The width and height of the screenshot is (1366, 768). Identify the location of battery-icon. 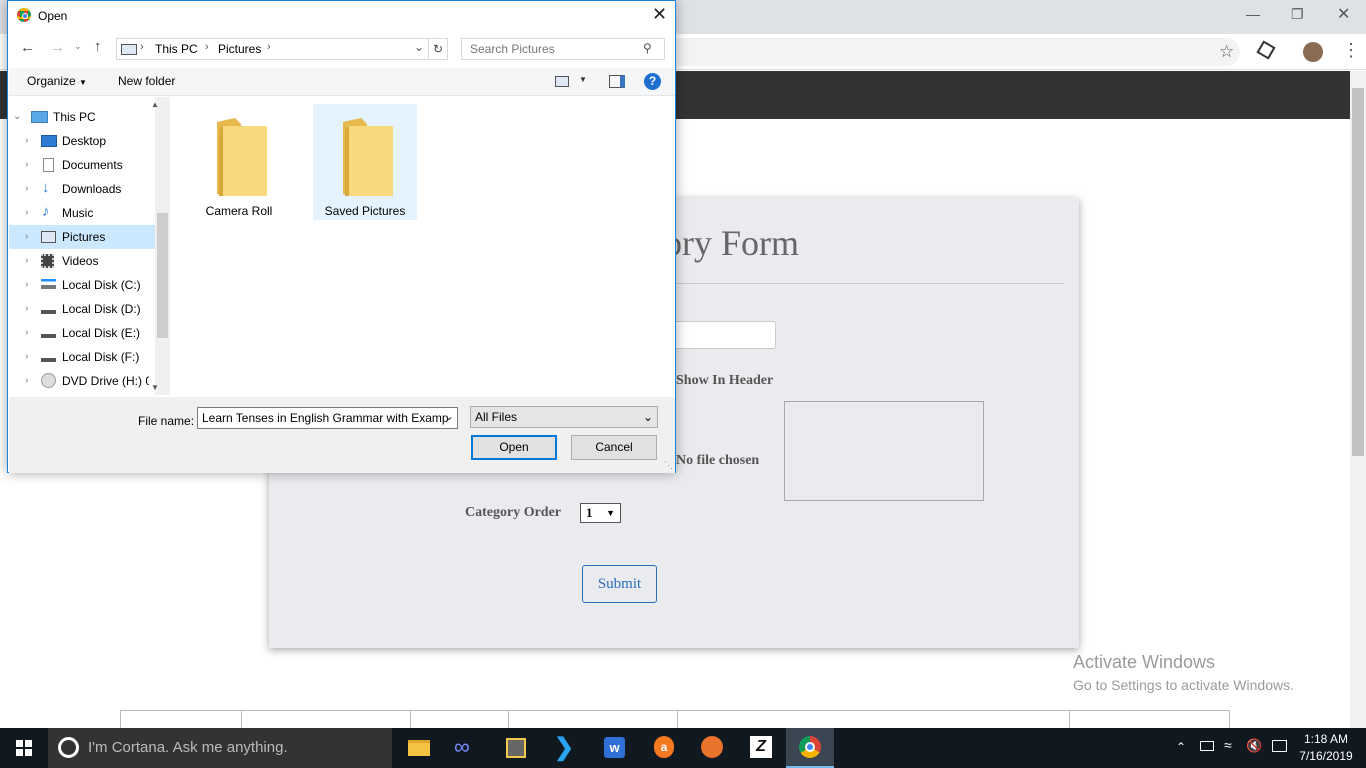
(1207, 746).